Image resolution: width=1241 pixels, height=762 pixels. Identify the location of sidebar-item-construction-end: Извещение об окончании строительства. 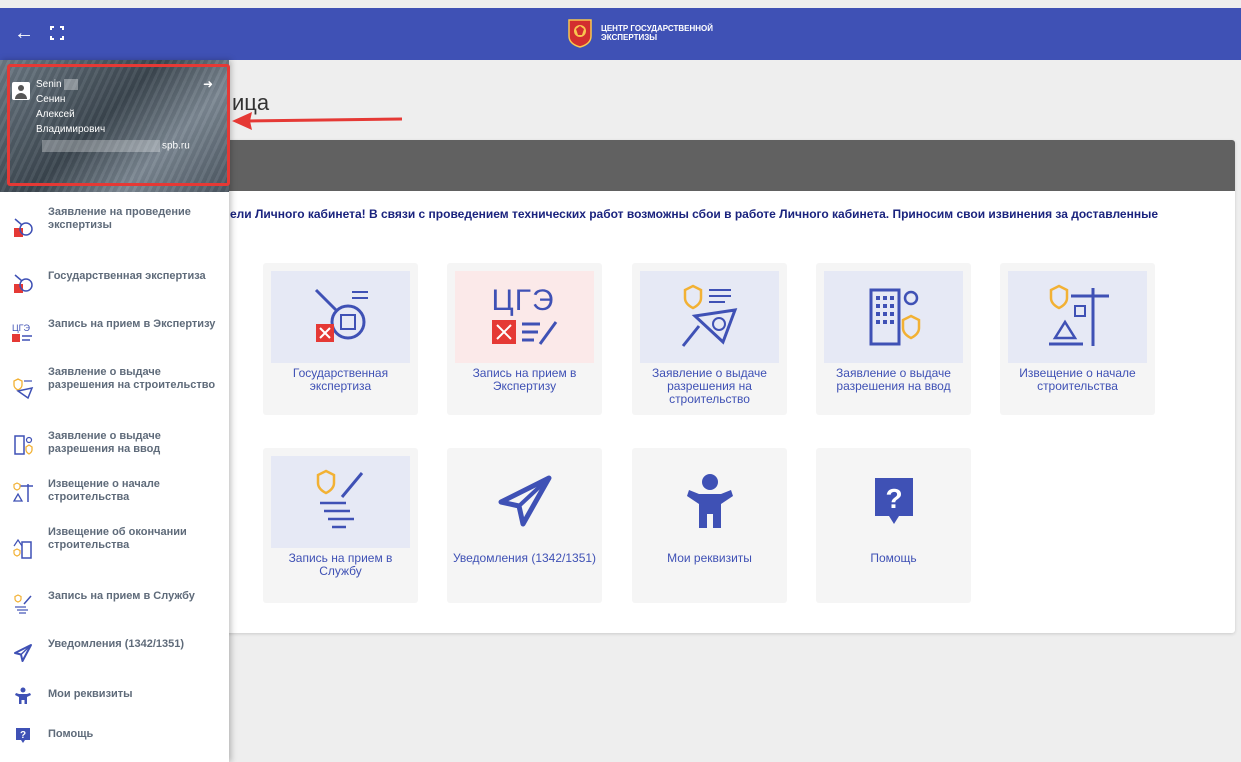
(114, 549).